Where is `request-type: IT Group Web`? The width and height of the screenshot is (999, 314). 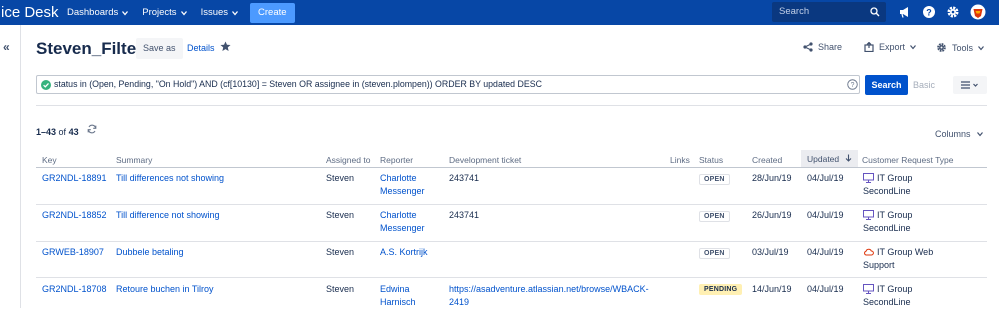 request-type: IT Group Web is located at coordinates (905, 252).